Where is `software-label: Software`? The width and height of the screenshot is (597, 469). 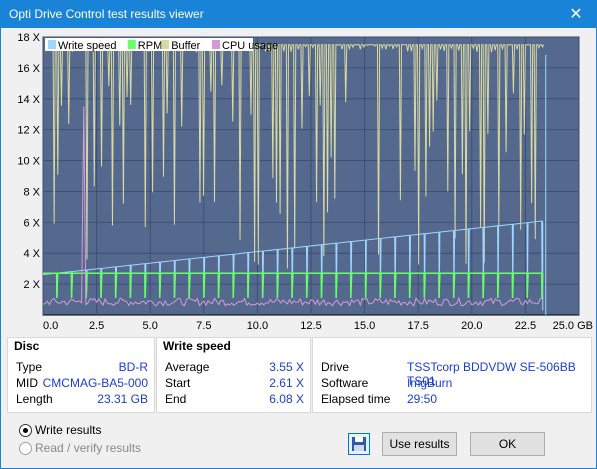 software-label: Software is located at coordinates (345, 383).